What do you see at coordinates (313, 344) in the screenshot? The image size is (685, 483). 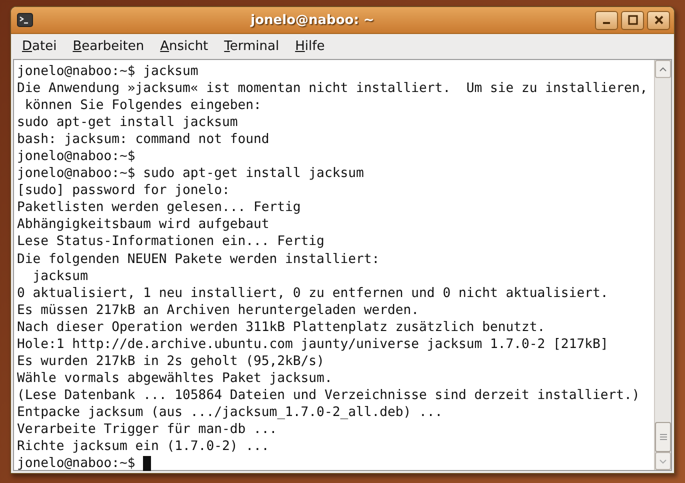 I see `terminal-line: Hole:1 http://de.archive.ubuntu.com jaunty/universe jacksum 1.7.0-2 [217kB]` at bounding box center [313, 344].